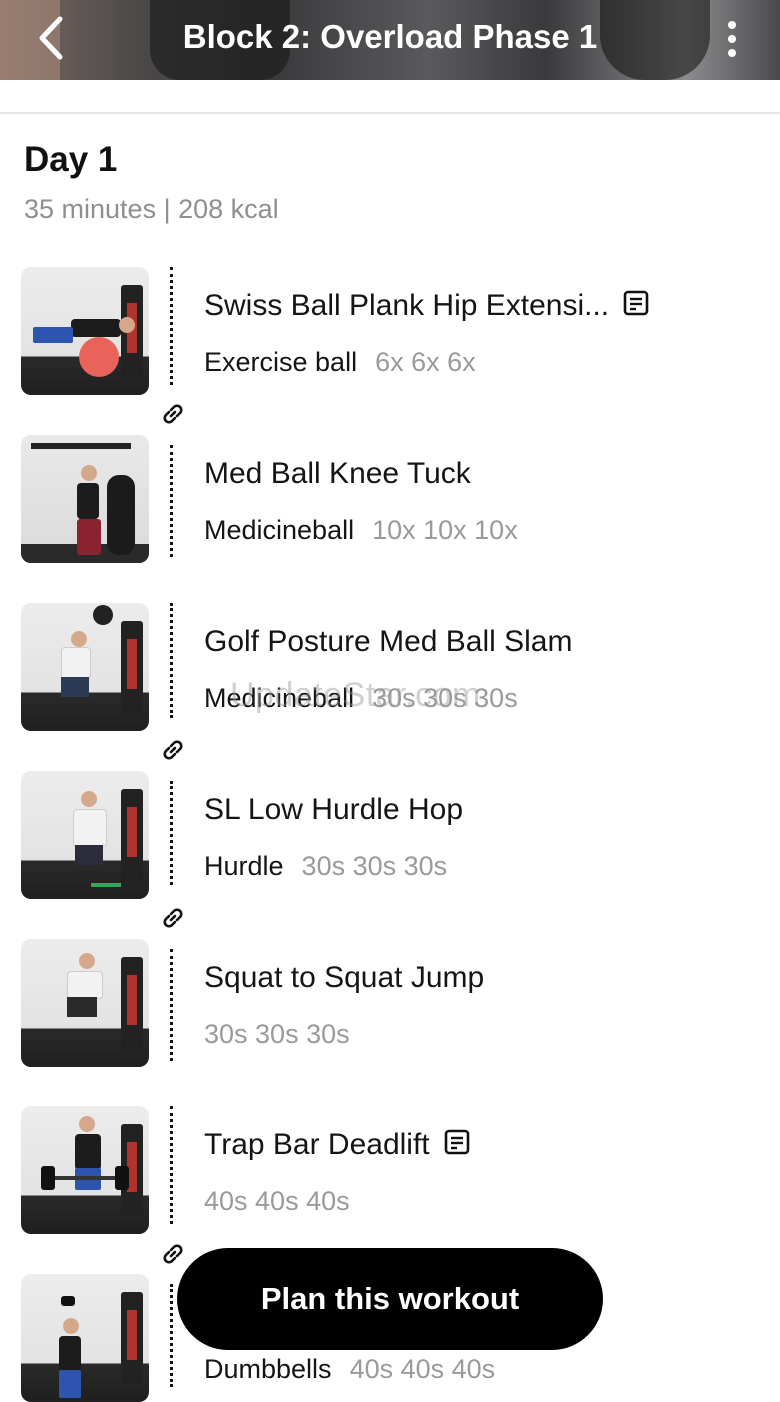  I want to click on more-options-button, so click(732, 39).